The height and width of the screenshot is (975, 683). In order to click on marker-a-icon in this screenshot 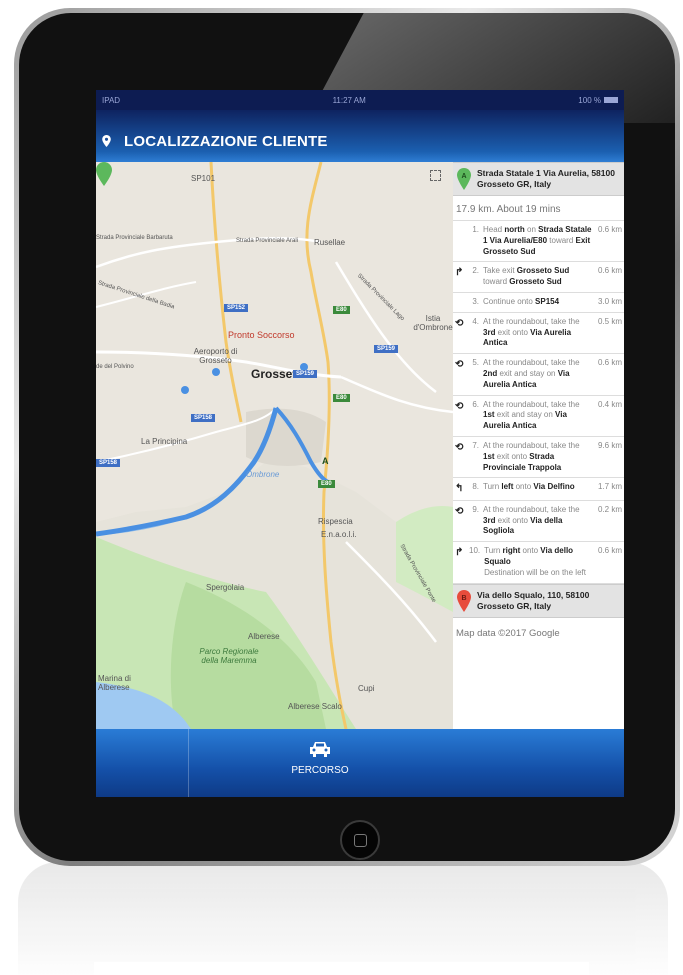, I will do `click(104, 174)`.